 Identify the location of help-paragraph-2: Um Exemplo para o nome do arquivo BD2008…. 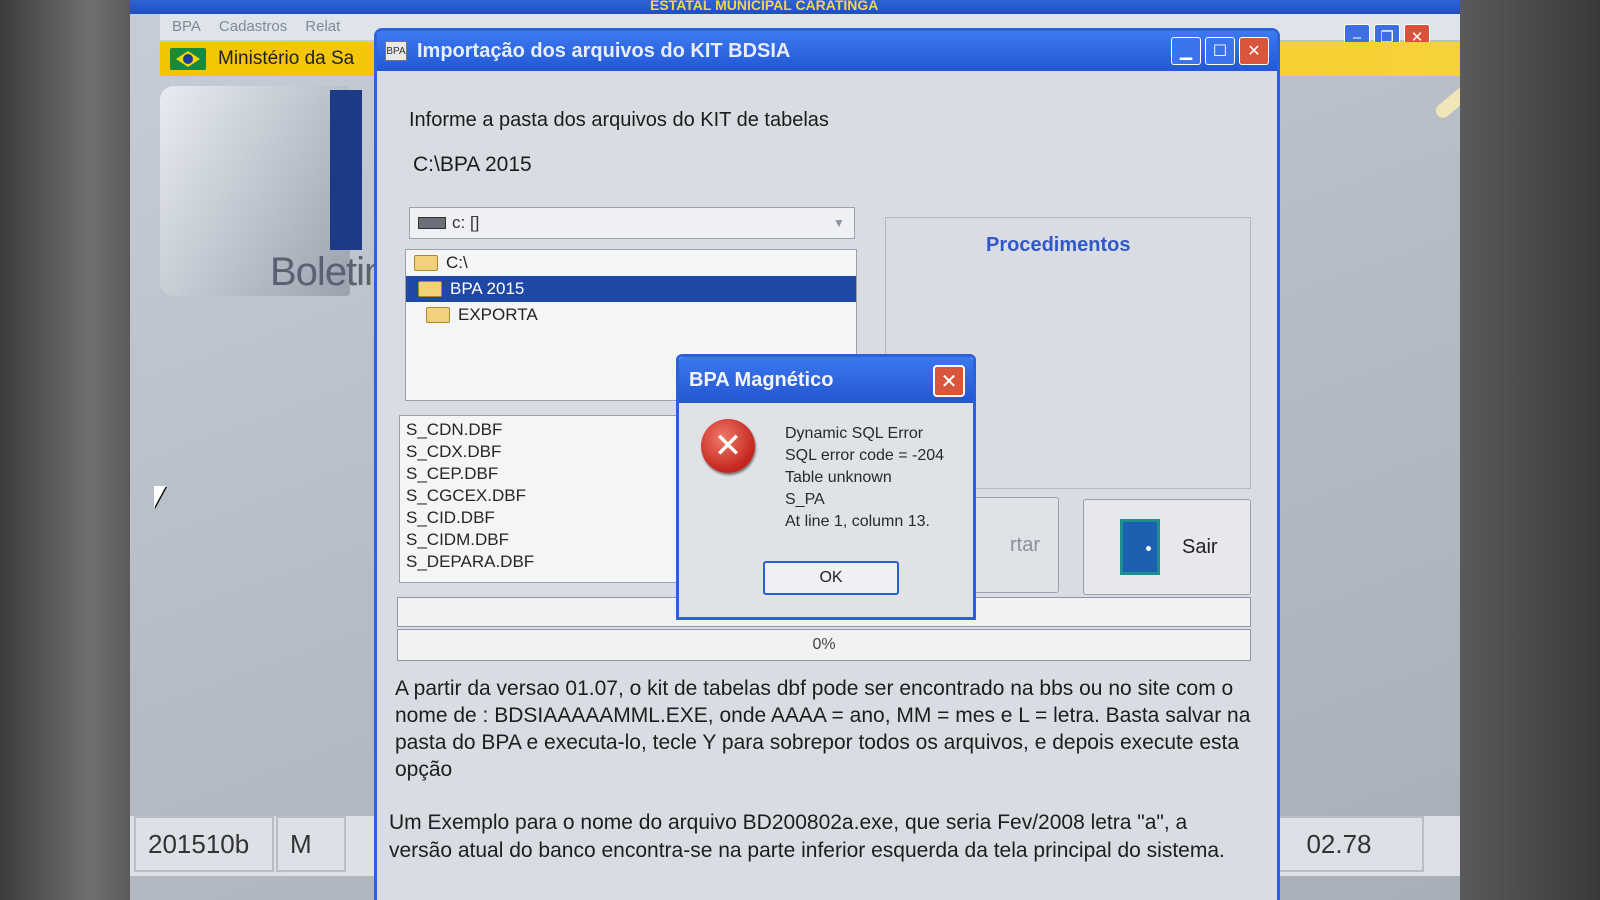
(807, 836).